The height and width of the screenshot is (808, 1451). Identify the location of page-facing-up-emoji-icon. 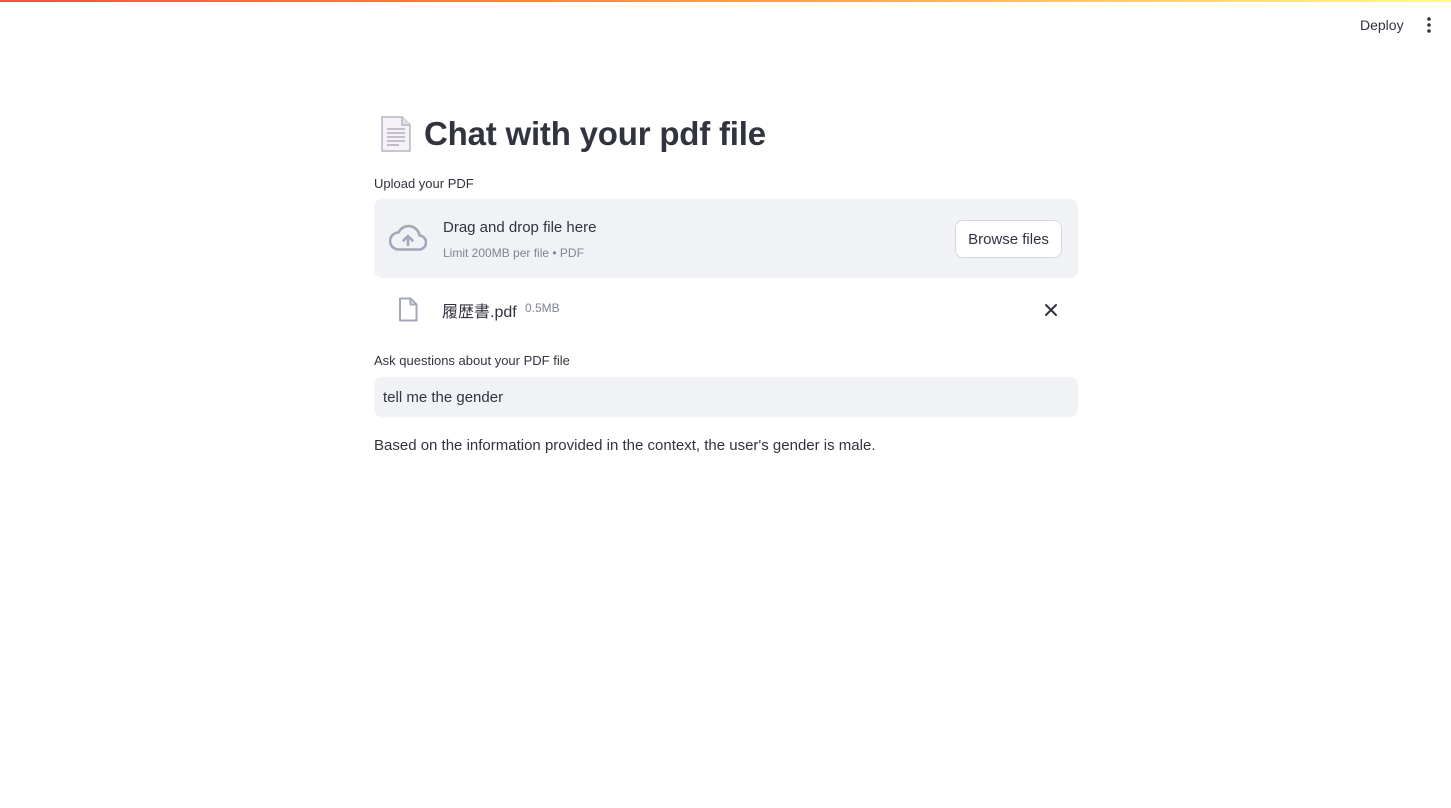
(396, 134).